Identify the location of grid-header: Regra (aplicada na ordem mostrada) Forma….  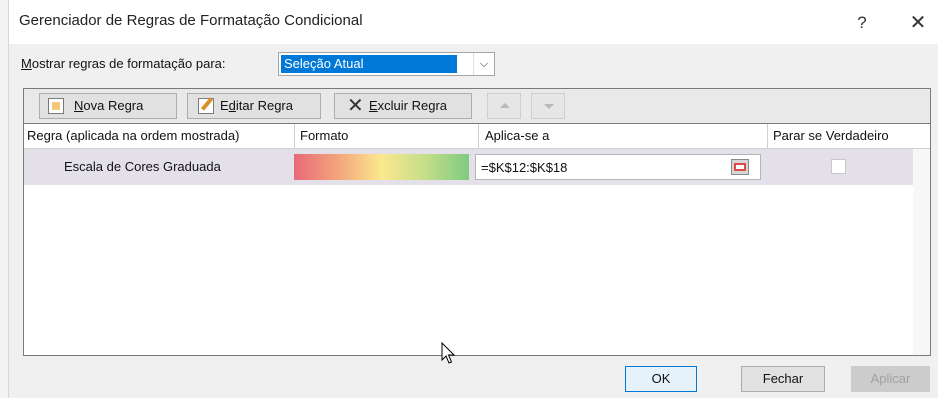
(477, 136).